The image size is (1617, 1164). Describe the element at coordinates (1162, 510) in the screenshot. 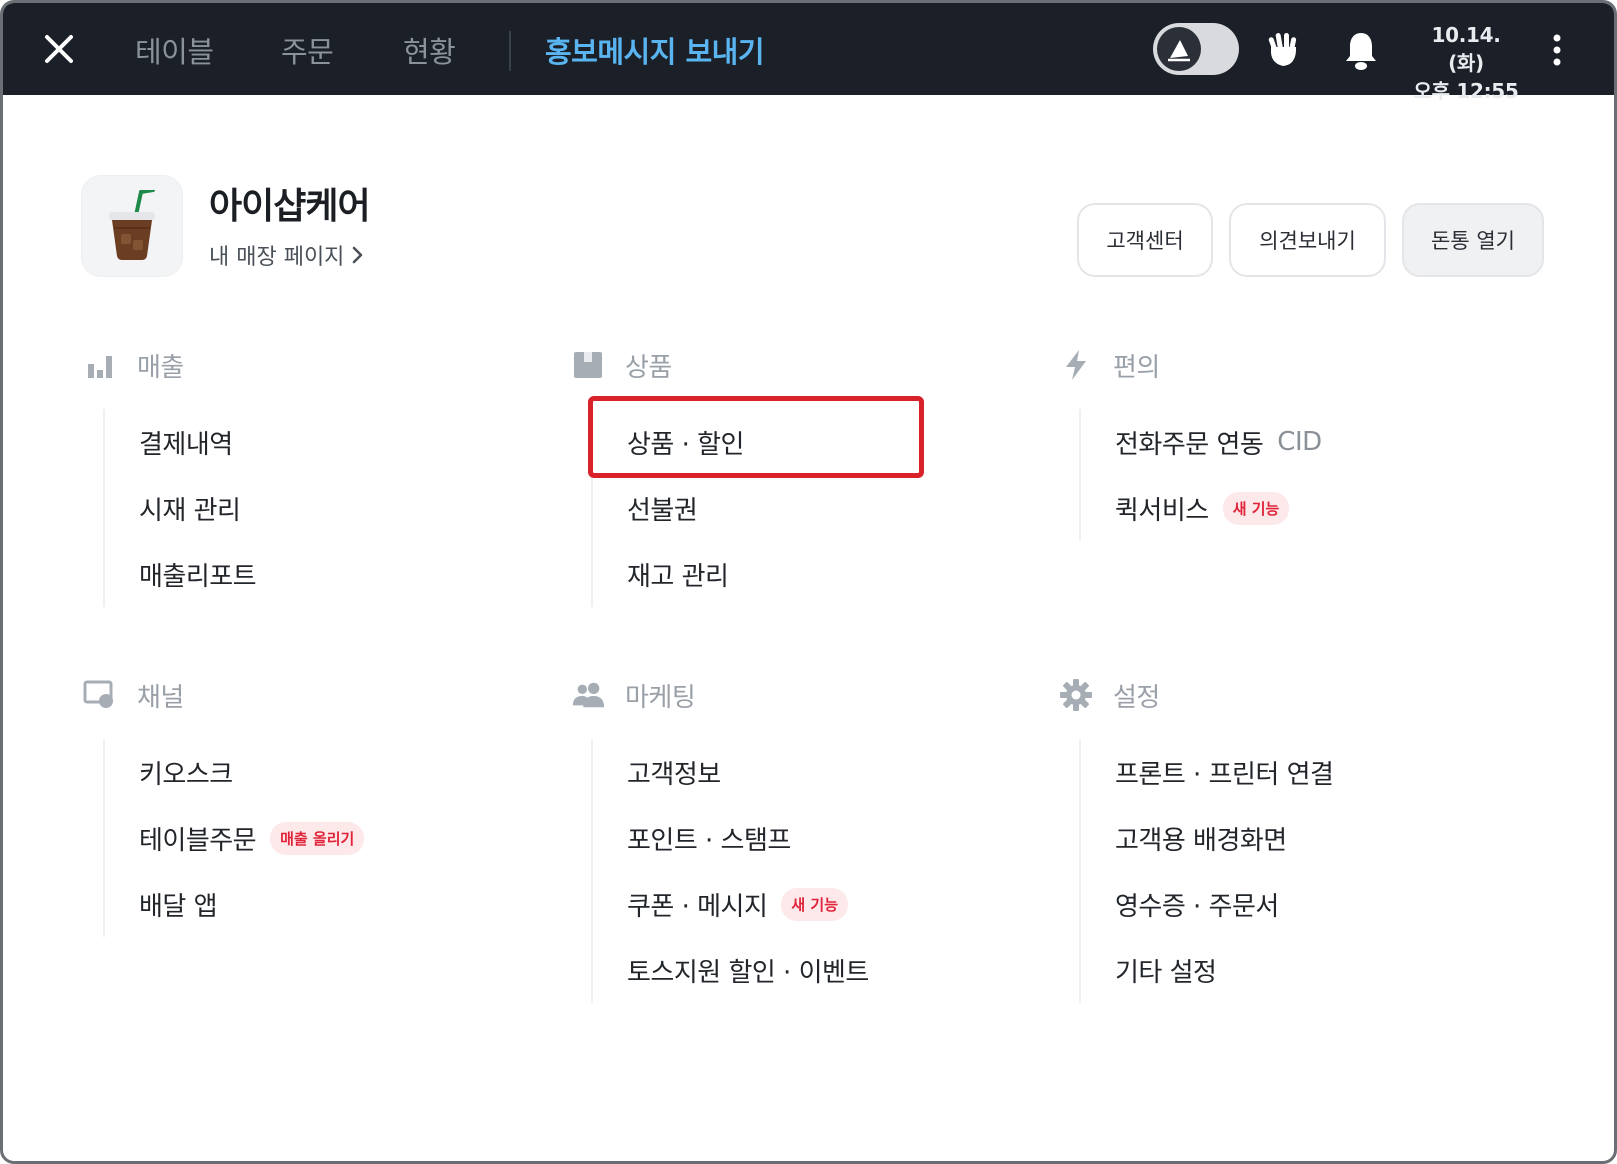

I see `menu-item-label: 퀵서비스` at that location.